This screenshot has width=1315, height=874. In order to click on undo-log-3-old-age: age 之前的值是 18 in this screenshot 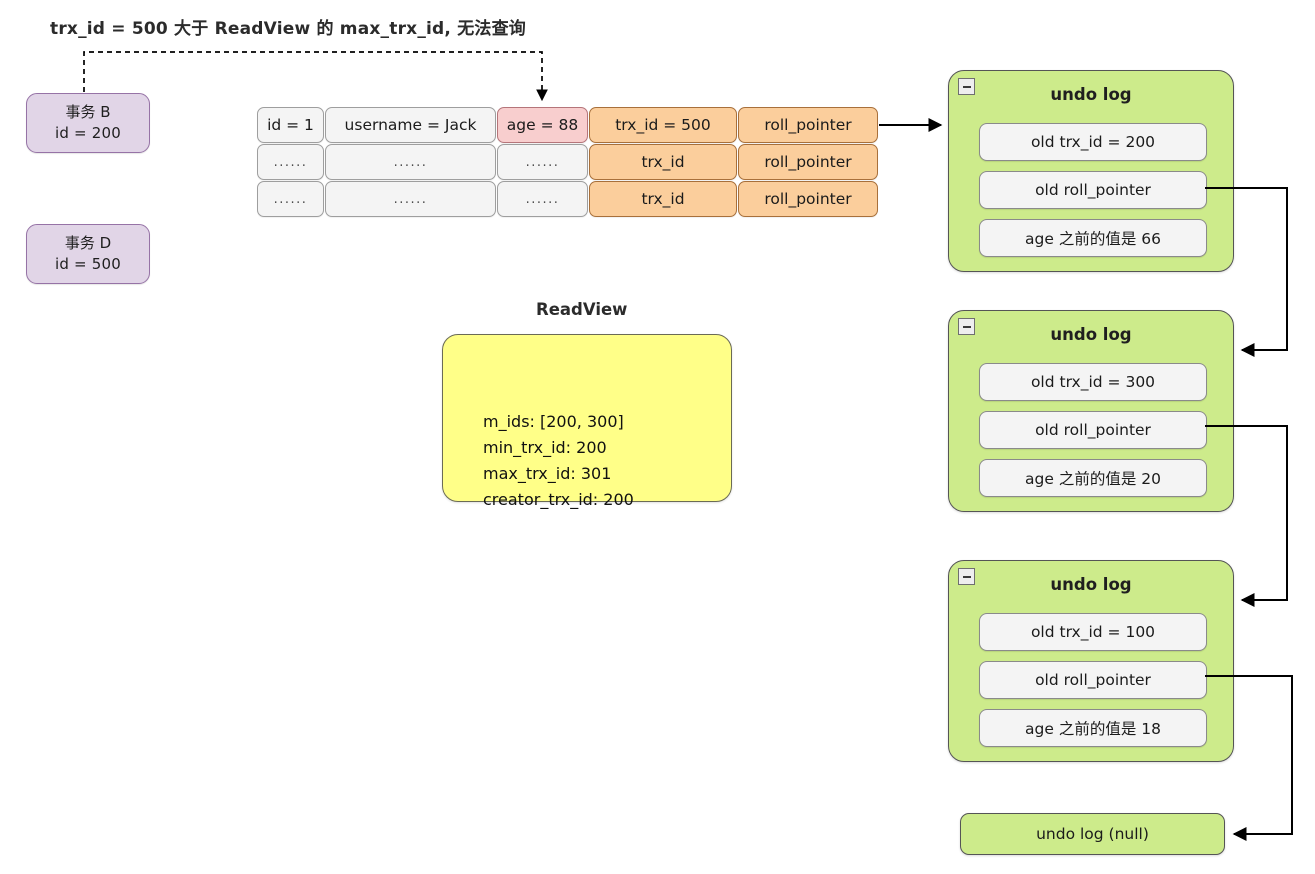, I will do `click(1093, 728)`.